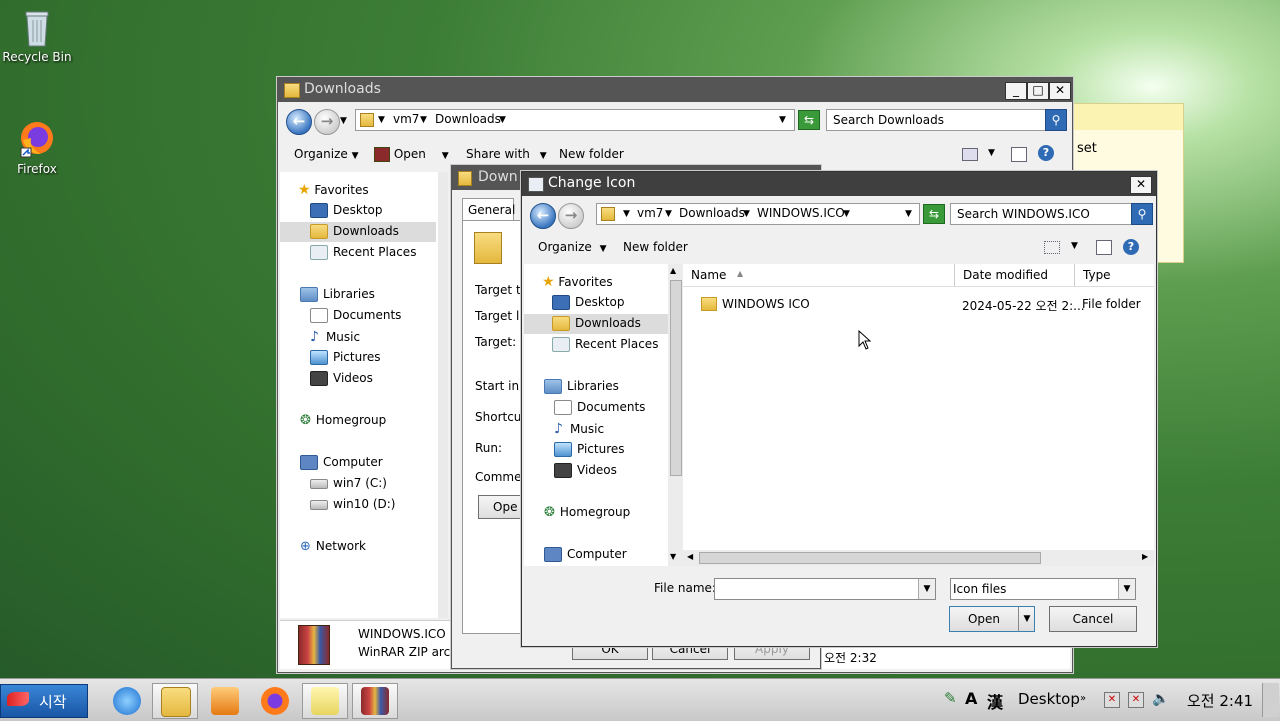 The image size is (1280, 721). Describe the element at coordinates (127, 701) in the screenshot. I see `taskbar-internet-explorer` at that location.